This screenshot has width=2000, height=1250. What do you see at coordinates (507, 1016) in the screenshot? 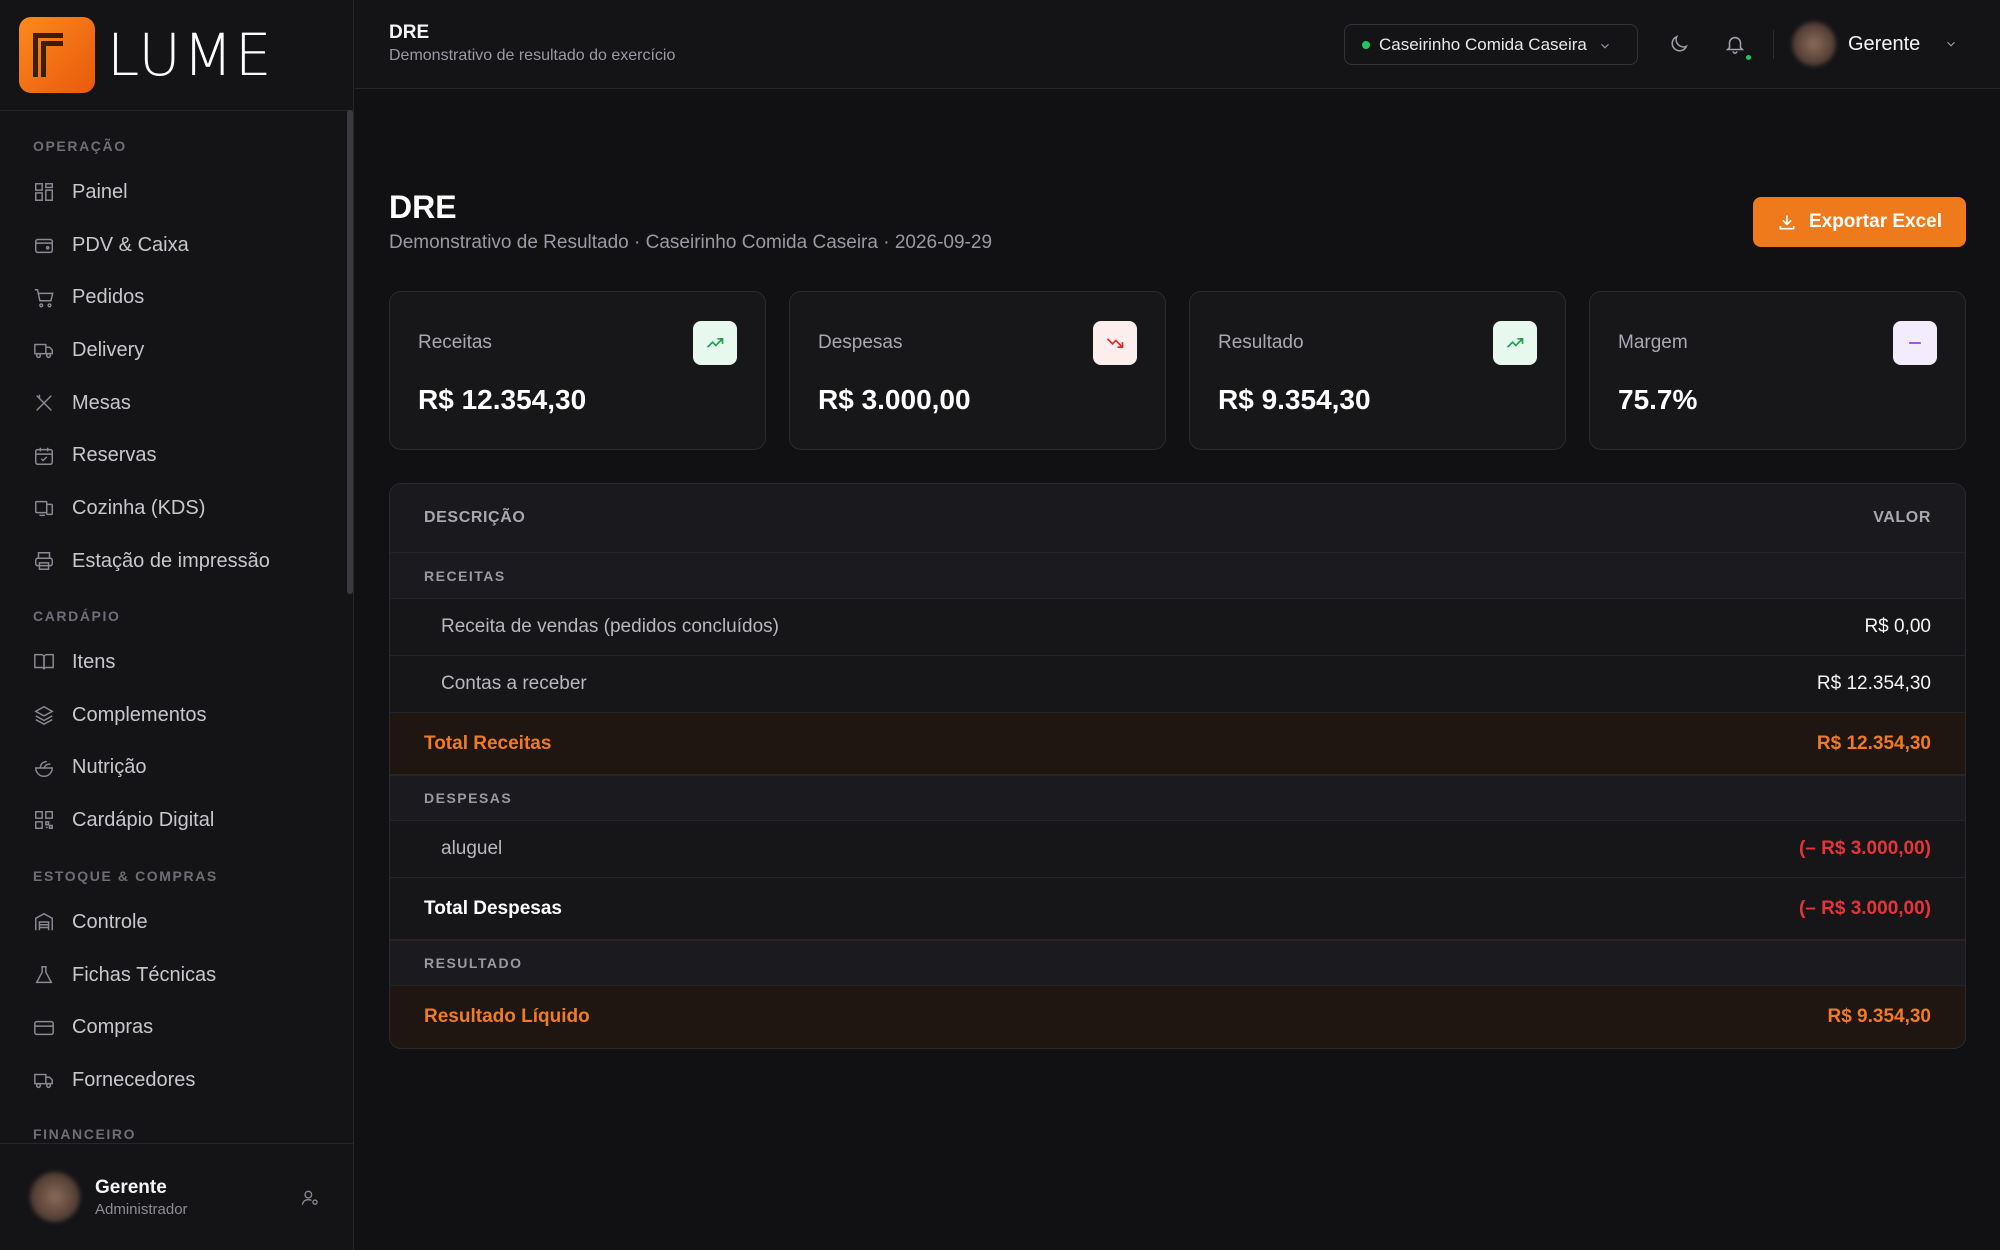
I see `row-label: Resultado Líquido` at bounding box center [507, 1016].